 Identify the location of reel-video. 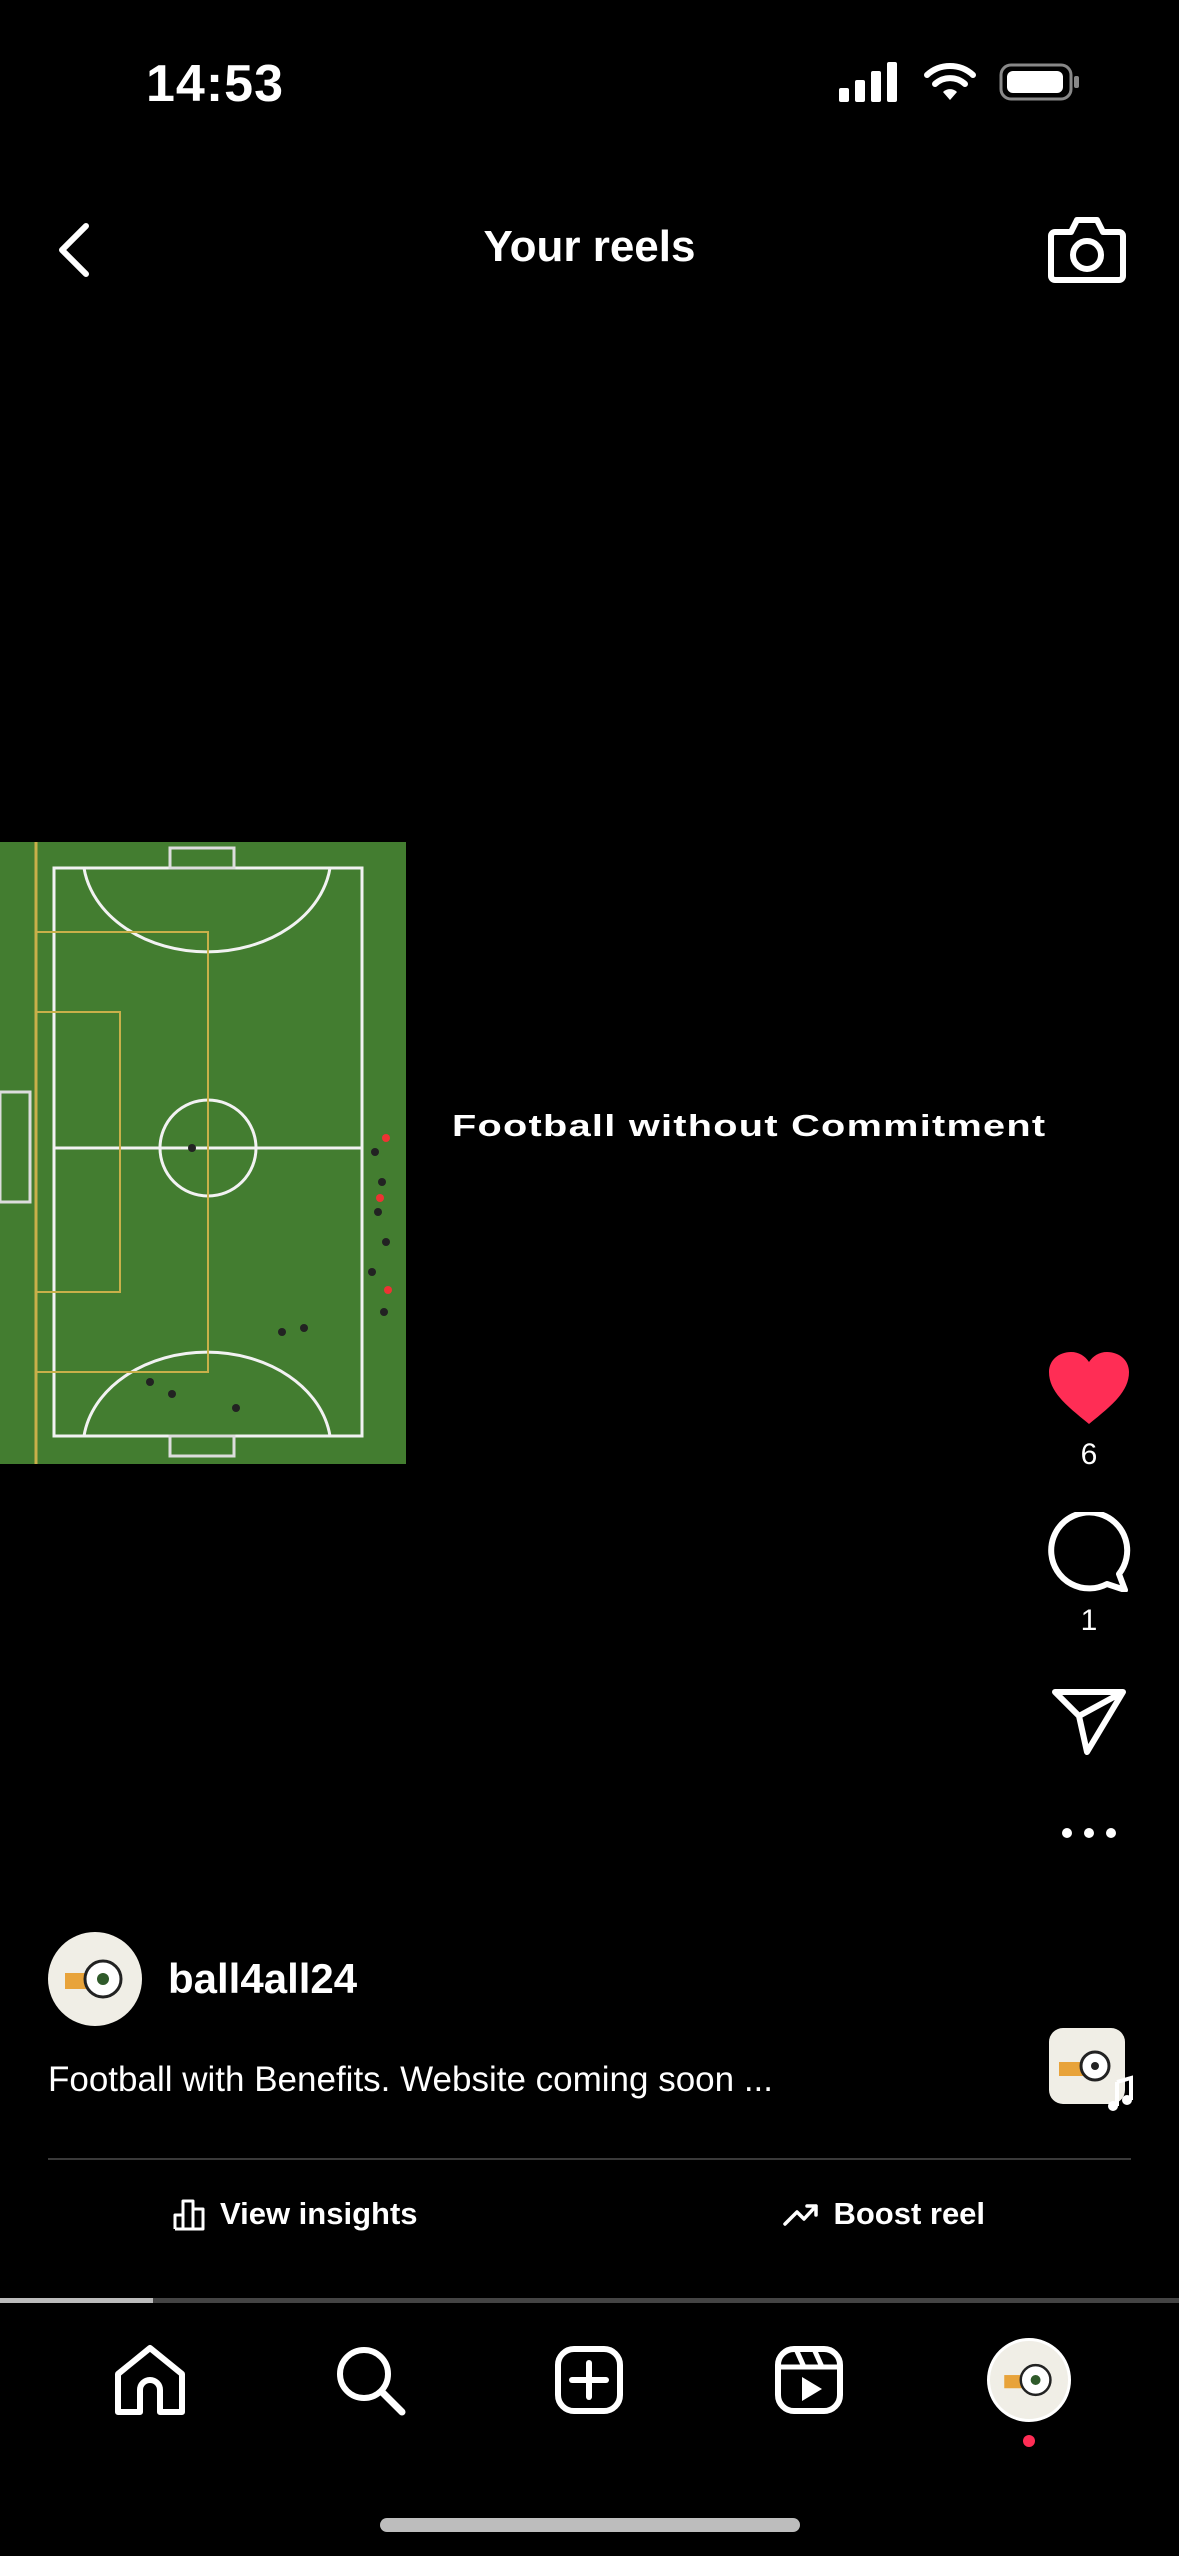
(203, 1153).